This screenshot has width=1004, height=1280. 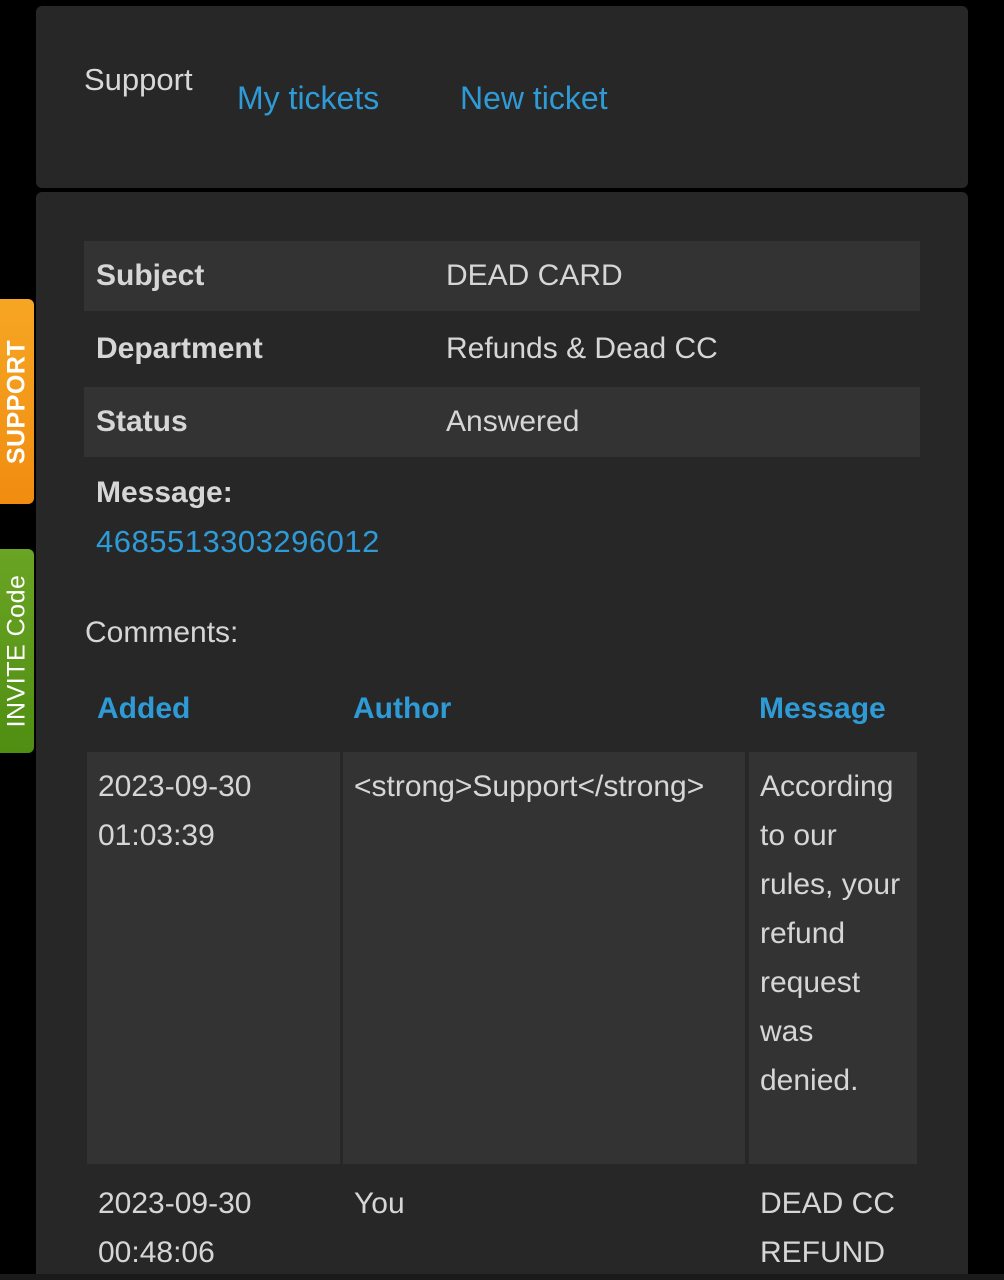 What do you see at coordinates (179, 348) in the screenshot?
I see `department-label: Department` at bounding box center [179, 348].